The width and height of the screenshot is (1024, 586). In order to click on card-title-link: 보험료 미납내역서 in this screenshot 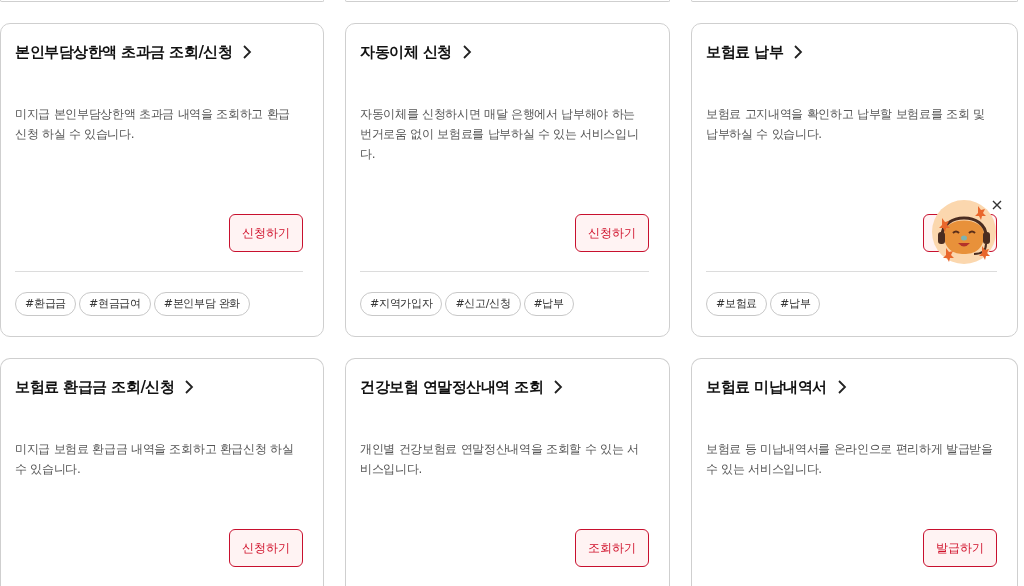, I will do `click(766, 387)`.